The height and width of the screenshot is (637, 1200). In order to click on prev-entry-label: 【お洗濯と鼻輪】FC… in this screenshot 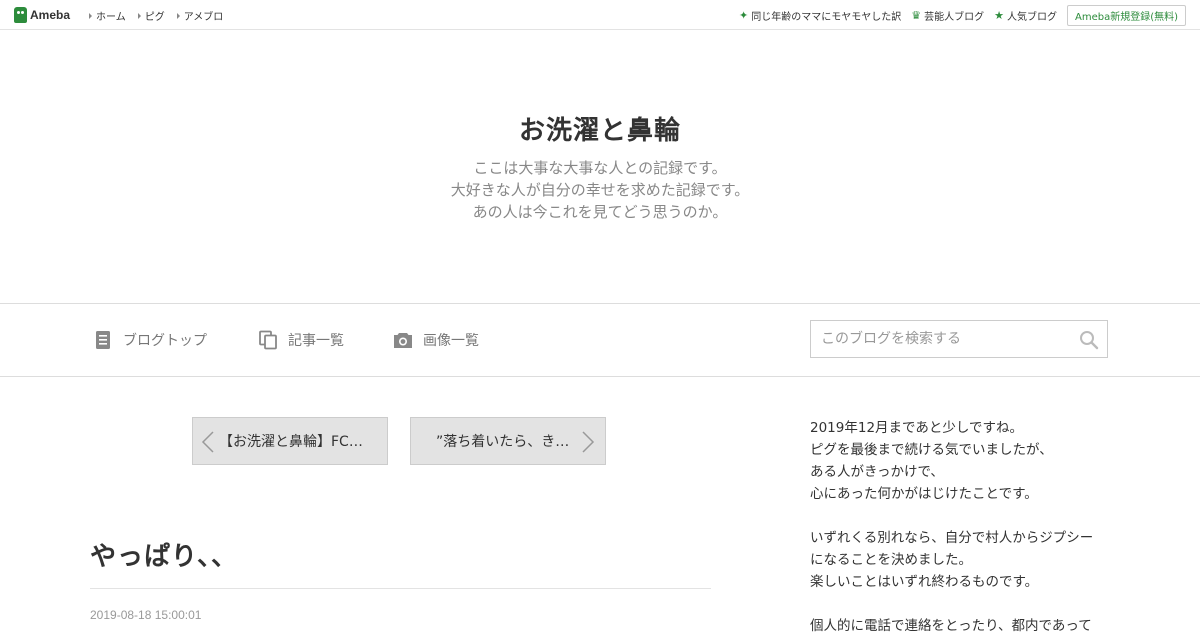, I will do `click(291, 442)`.